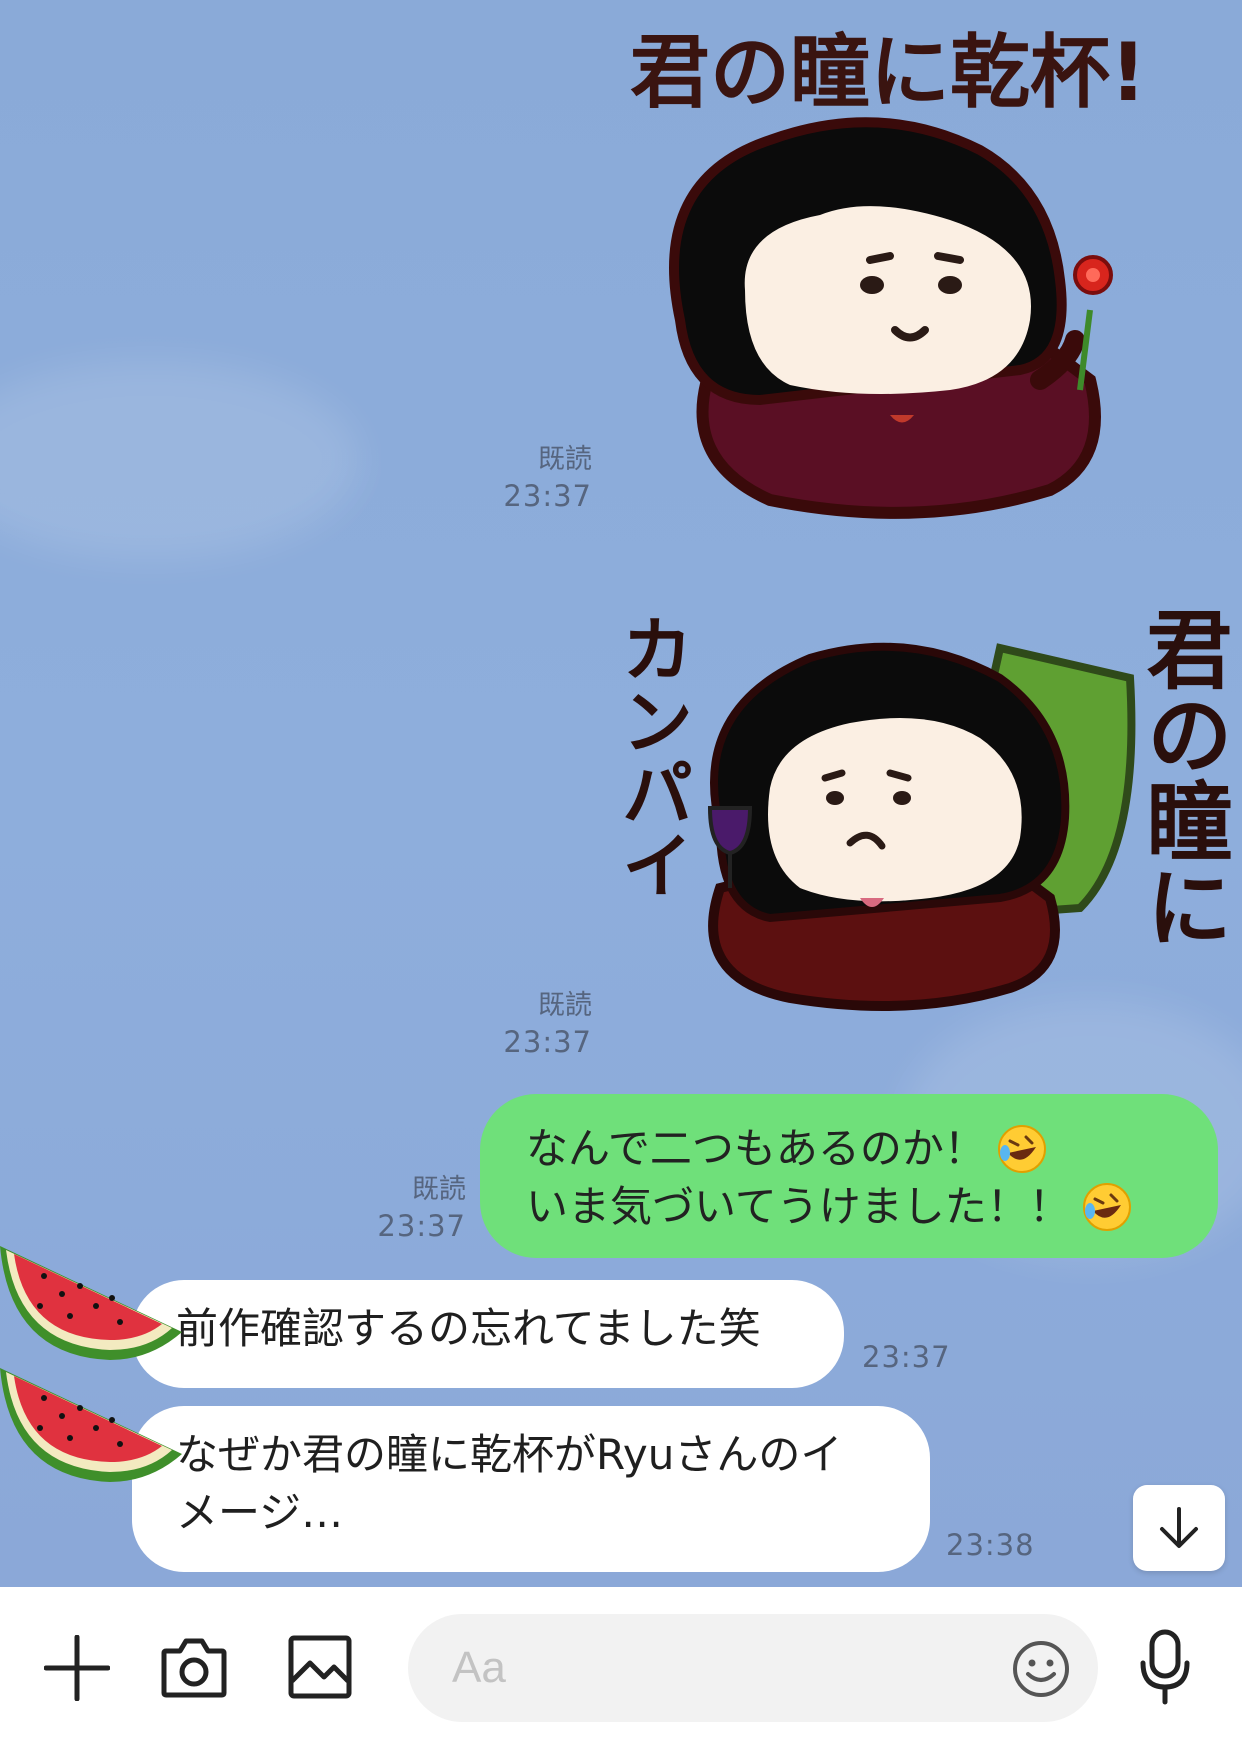 The height and width of the screenshot is (1740, 1242). What do you see at coordinates (849, 1176) in the screenshot?
I see `sent-message-bubble: なんで二つもあるのか！ いま気づいてうけました！！` at bounding box center [849, 1176].